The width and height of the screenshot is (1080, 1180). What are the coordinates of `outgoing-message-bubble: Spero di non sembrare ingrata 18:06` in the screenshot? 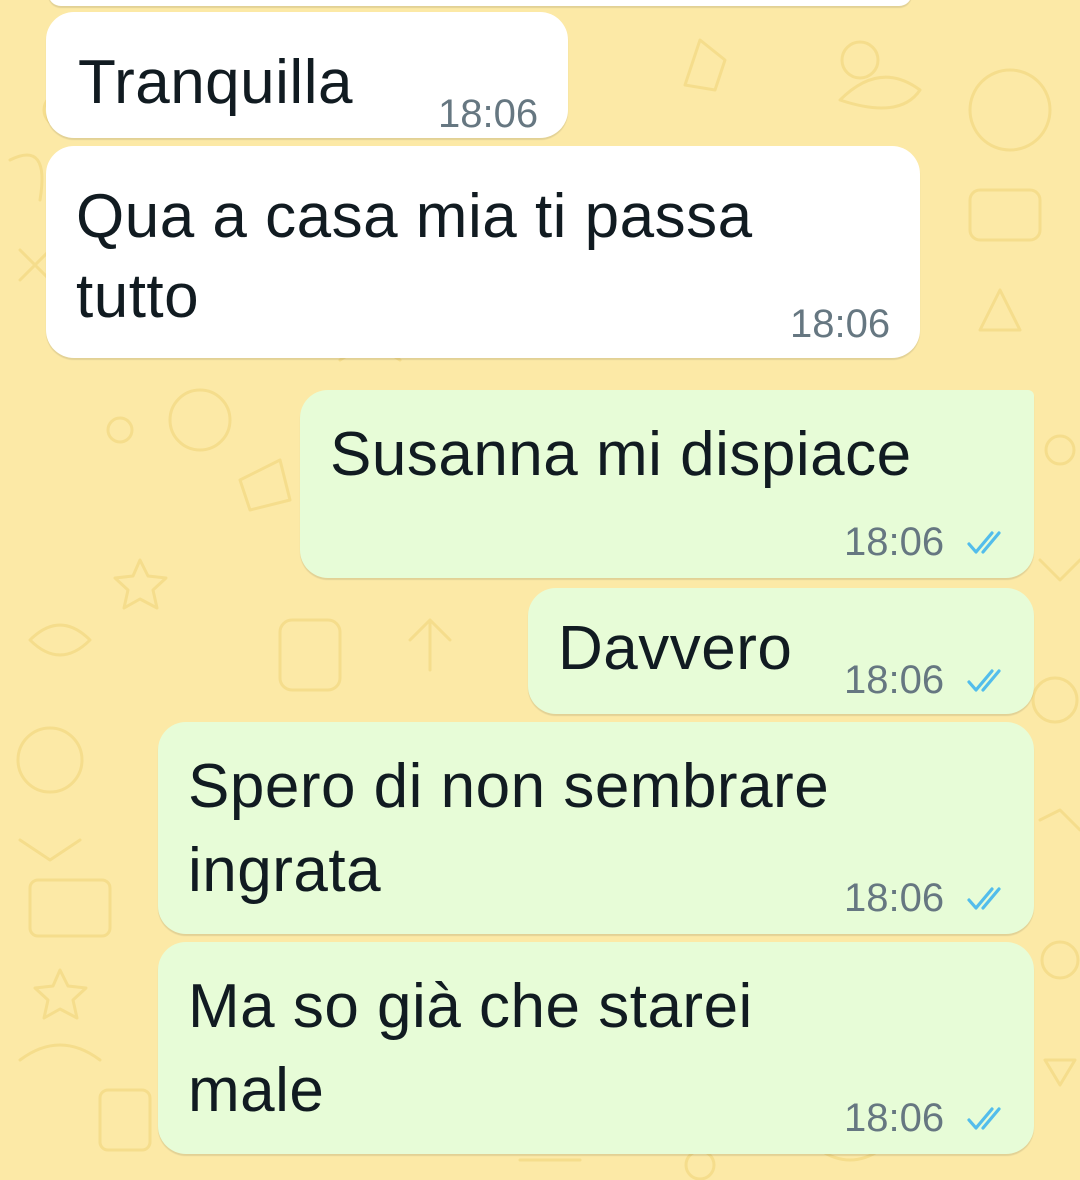 It's located at (596, 828).